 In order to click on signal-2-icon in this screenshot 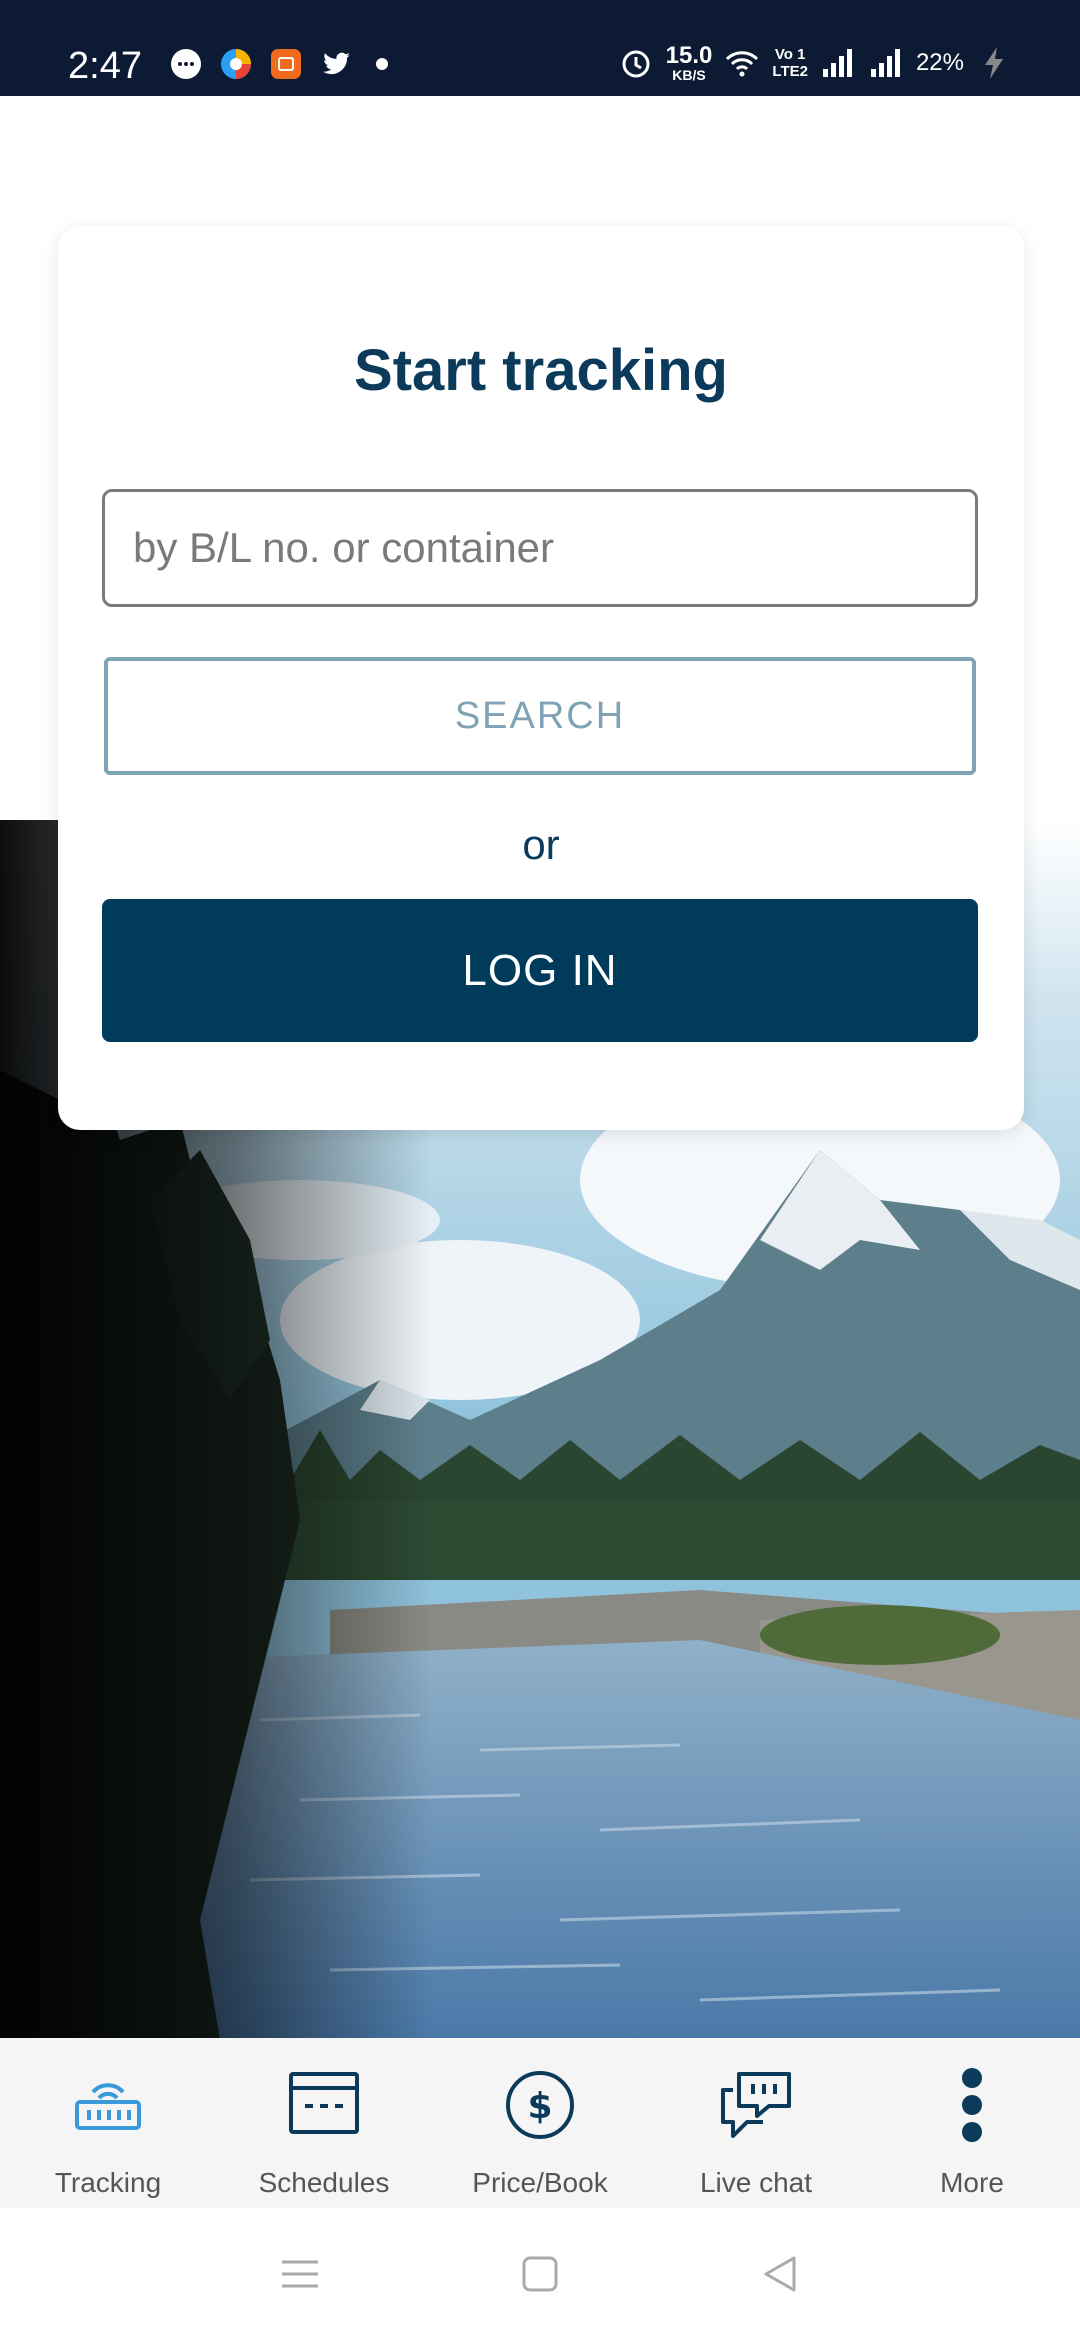, I will do `click(885, 63)`.